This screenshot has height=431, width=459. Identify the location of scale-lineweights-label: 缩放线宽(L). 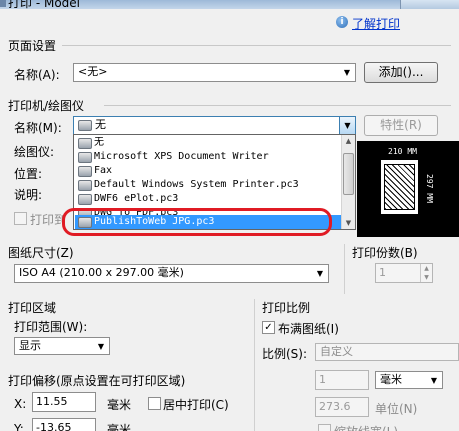
(366, 427).